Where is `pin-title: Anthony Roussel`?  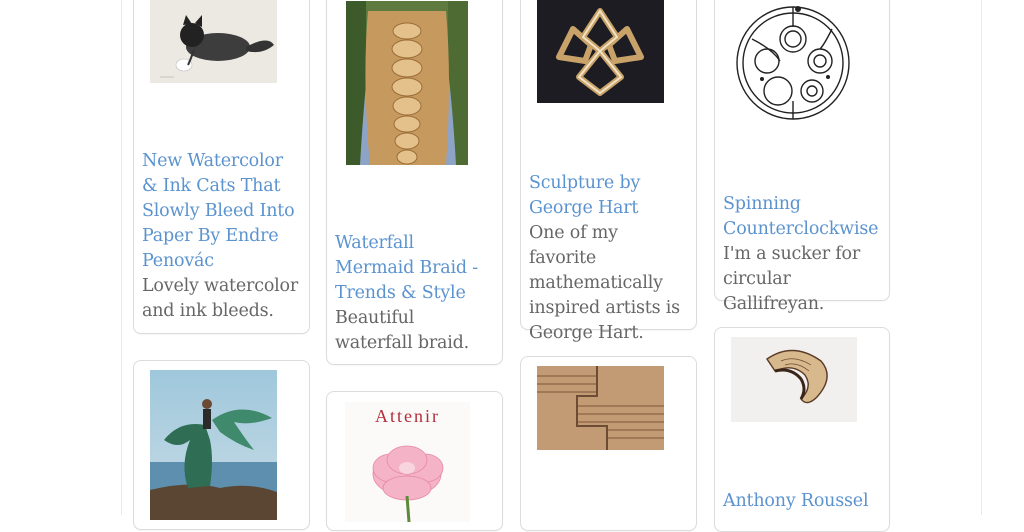
pin-title: Anthony Roussel is located at coordinates (803, 501).